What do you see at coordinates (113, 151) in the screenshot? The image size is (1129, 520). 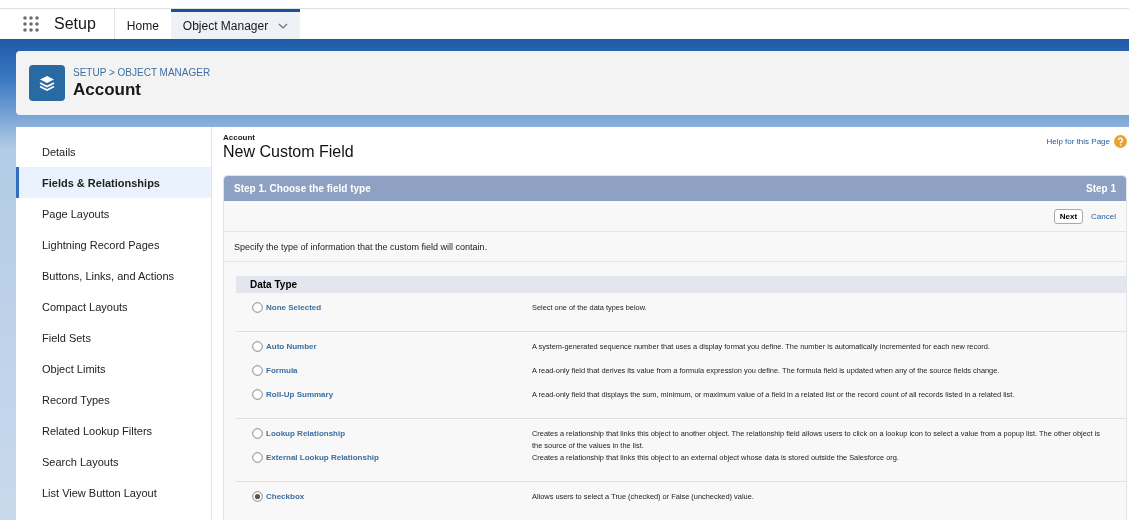 I see `sidebar-item: Details` at bounding box center [113, 151].